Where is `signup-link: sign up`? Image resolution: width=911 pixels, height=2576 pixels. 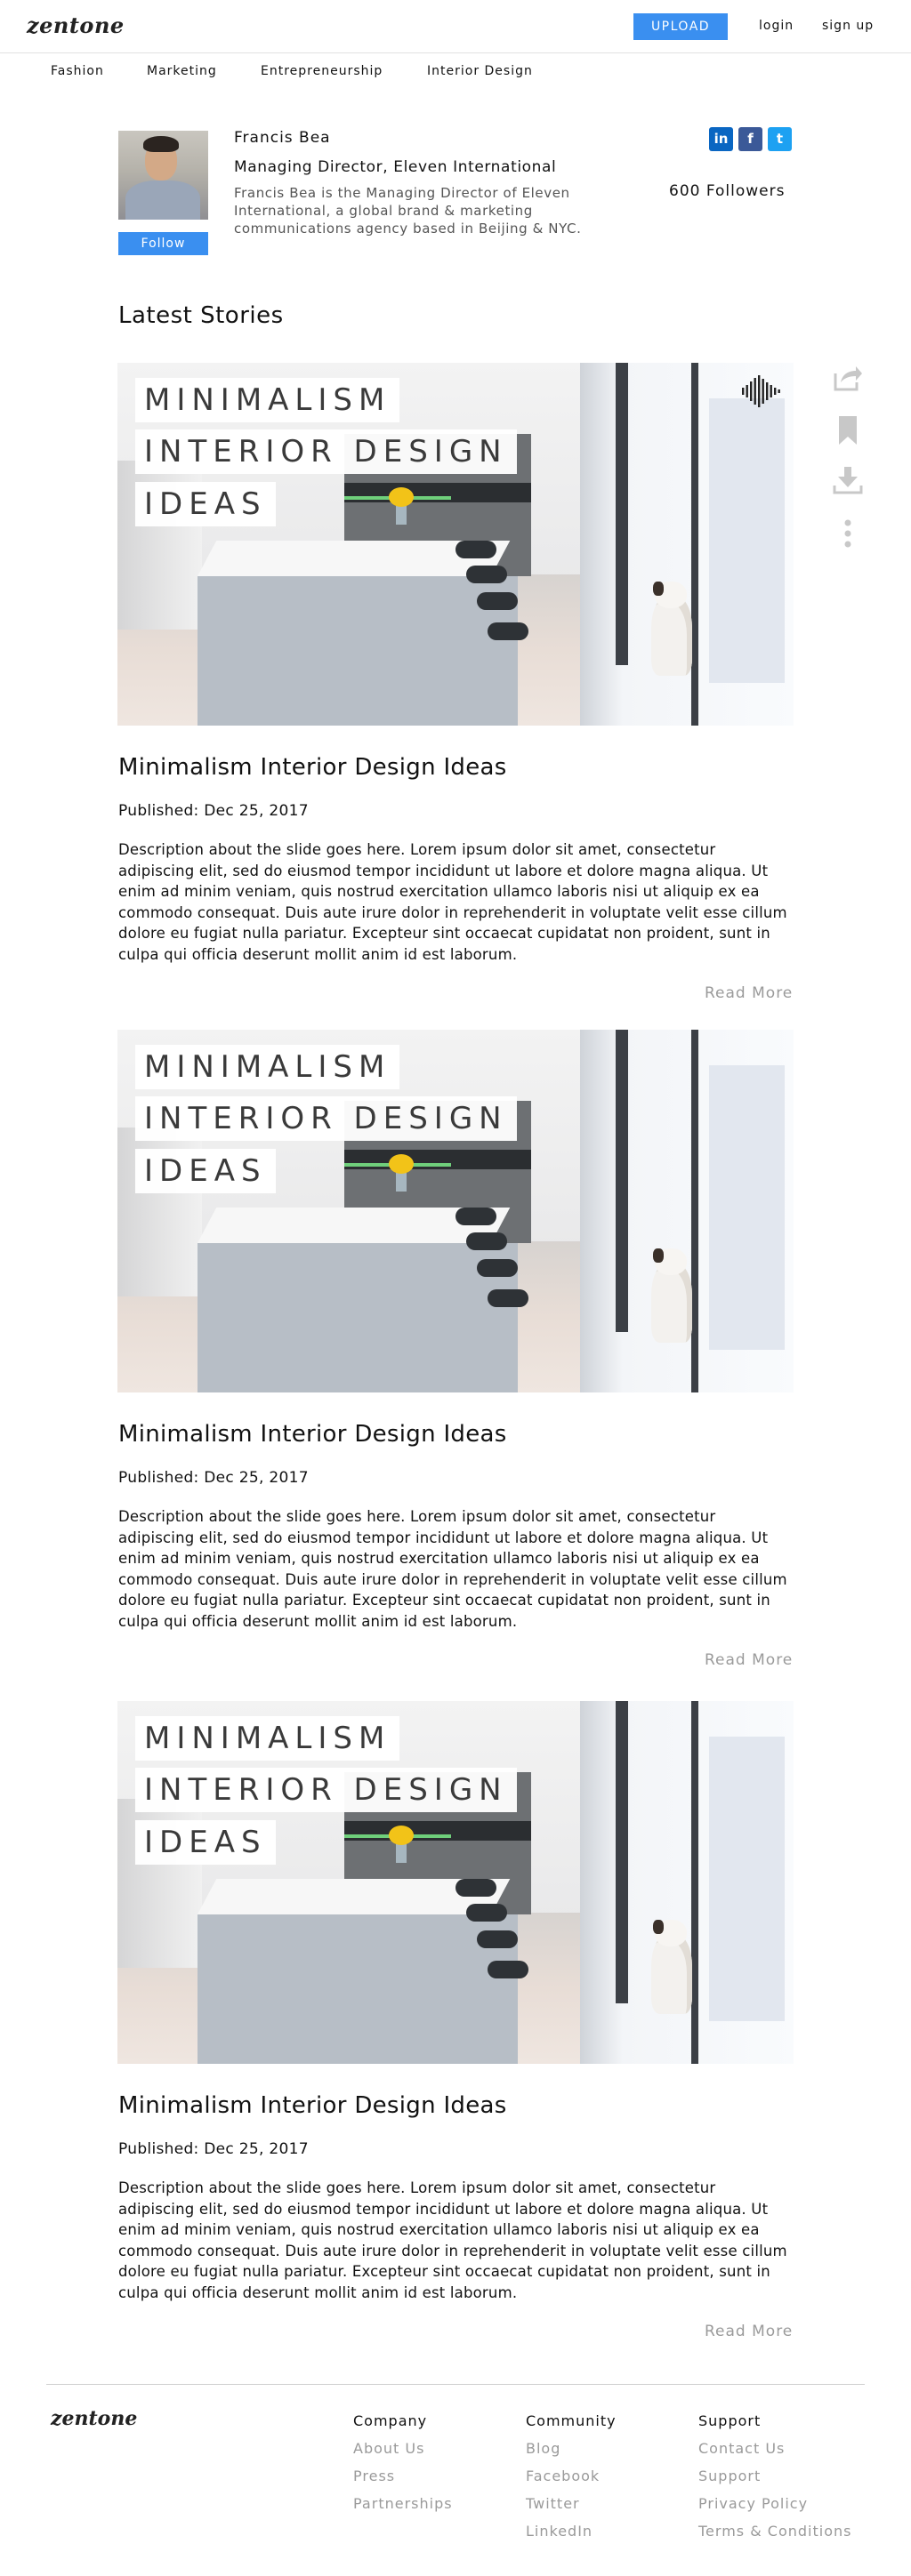
signup-link: sign up is located at coordinates (848, 26).